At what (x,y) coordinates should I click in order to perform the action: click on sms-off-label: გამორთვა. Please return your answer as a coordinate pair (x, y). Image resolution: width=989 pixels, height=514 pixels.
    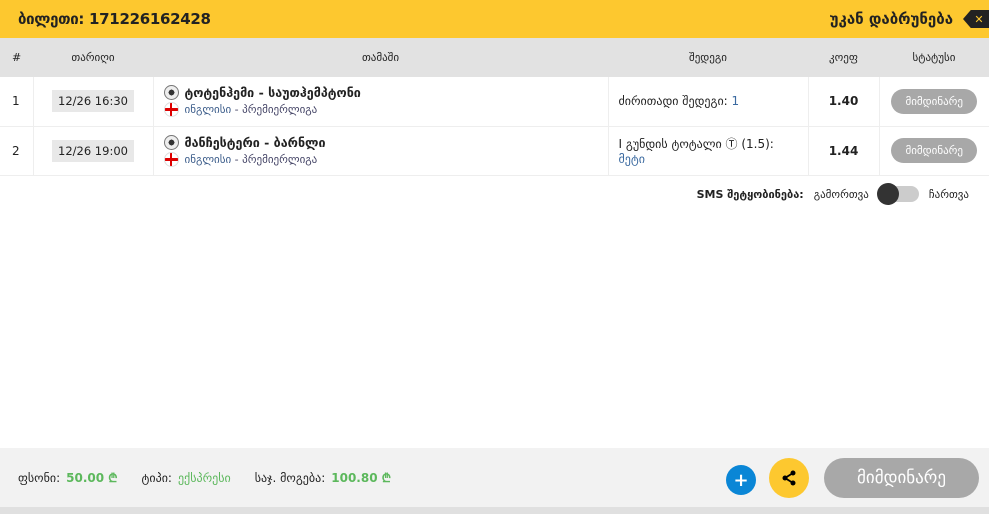
    Looking at the image, I should click on (841, 194).